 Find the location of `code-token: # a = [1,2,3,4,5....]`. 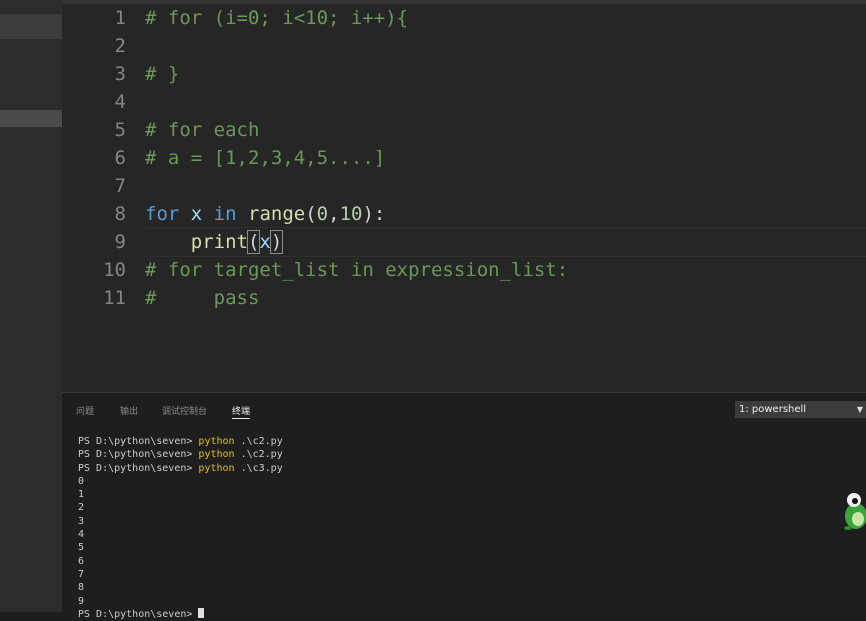

code-token: # a = [1,2,3,4,5....] is located at coordinates (265, 158).